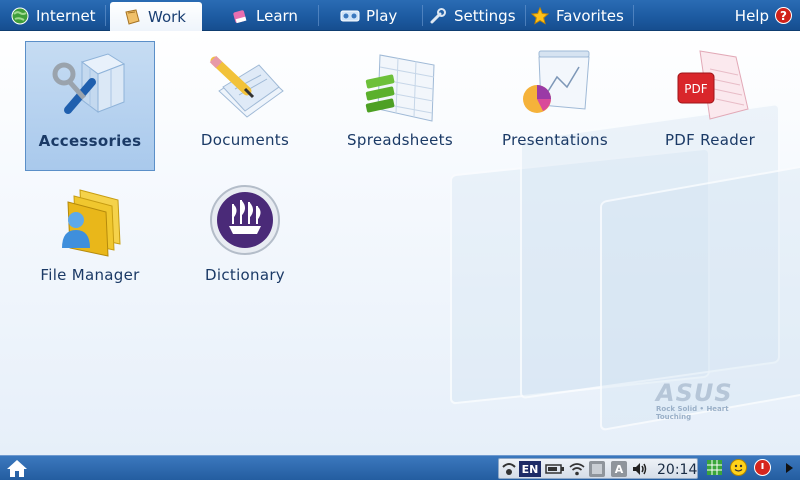 This screenshot has height=480, width=800. Describe the element at coordinates (788, 467) in the screenshot. I see `expand-arrow-icon` at that location.